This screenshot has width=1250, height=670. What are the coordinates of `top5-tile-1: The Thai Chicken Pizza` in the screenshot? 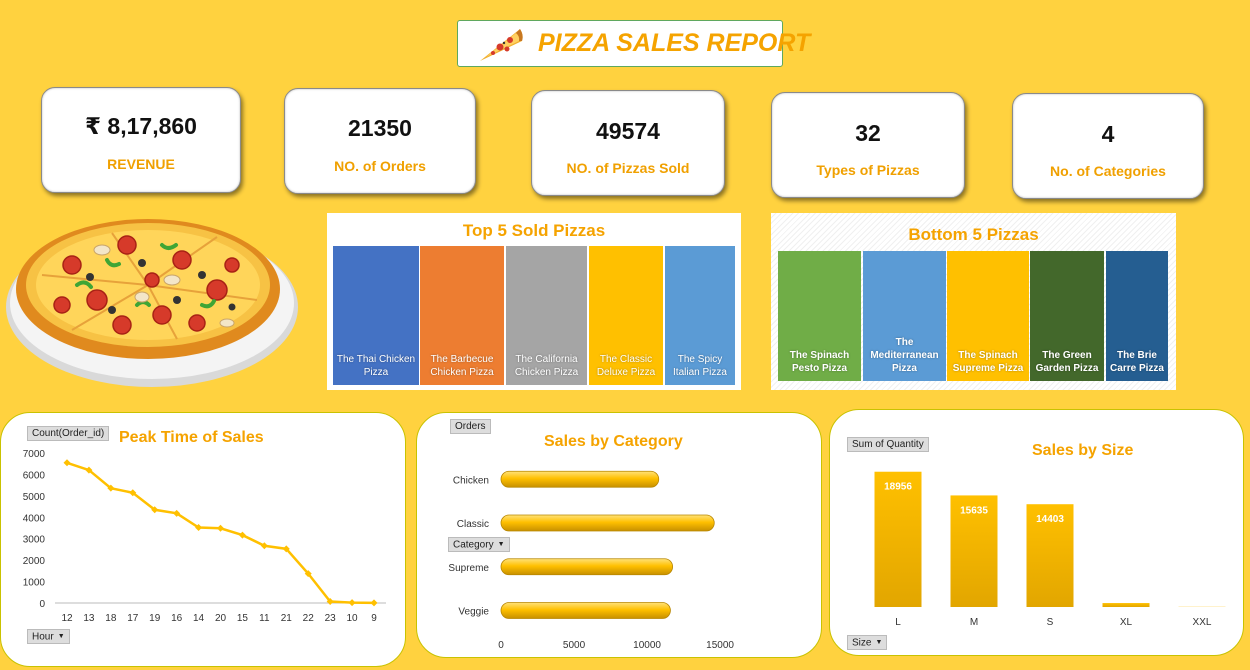 It's located at (376, 315).